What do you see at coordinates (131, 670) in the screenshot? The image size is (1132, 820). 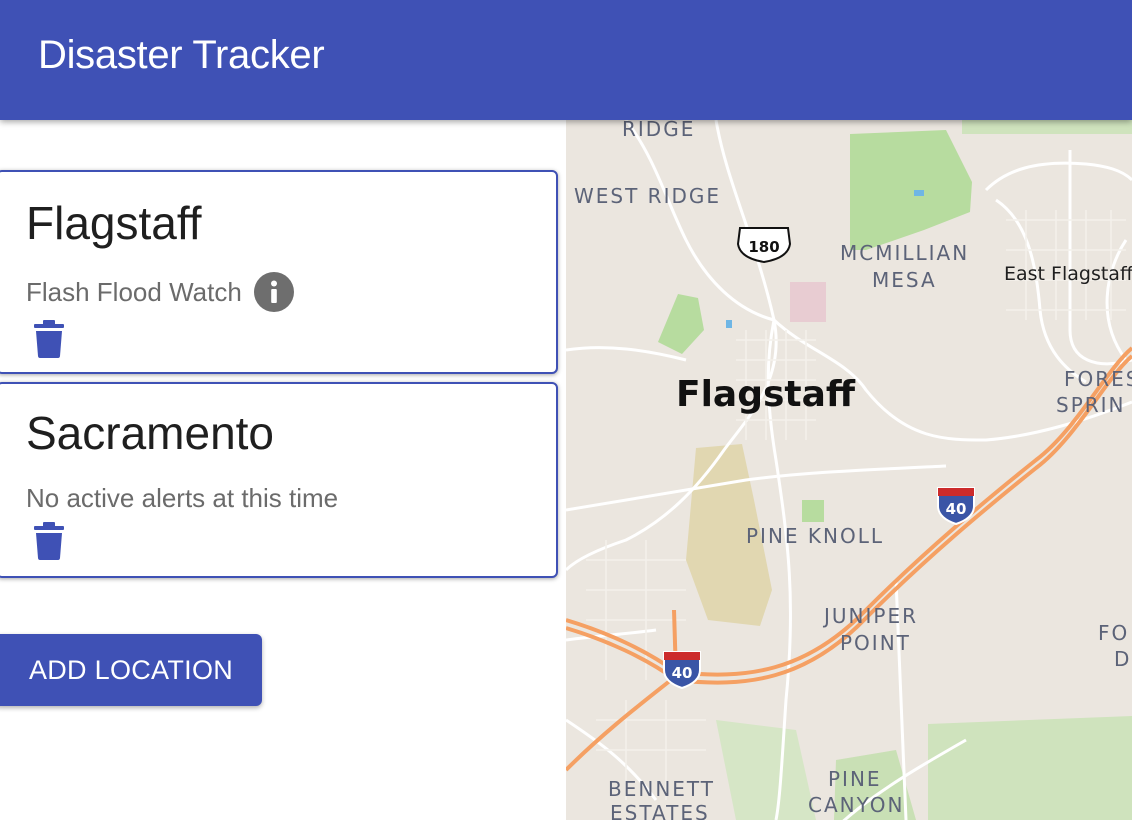 I see `add-location-button: ADD LOCATION` at bounding box center [131, 670].